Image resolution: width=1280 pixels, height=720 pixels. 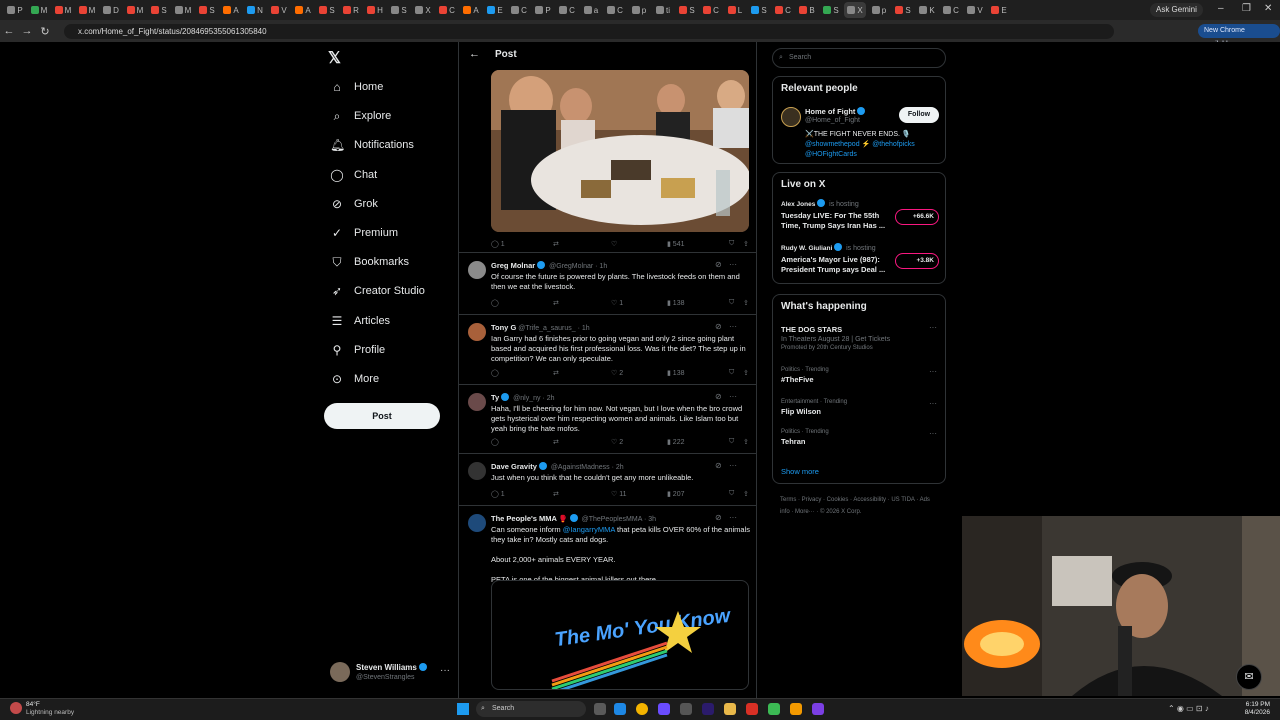 What do you see at coordinates (860, 375) in the screenshot?
I see `trend-item: Politics · Trending #TheFive ···` at bounding box center [860, 375].